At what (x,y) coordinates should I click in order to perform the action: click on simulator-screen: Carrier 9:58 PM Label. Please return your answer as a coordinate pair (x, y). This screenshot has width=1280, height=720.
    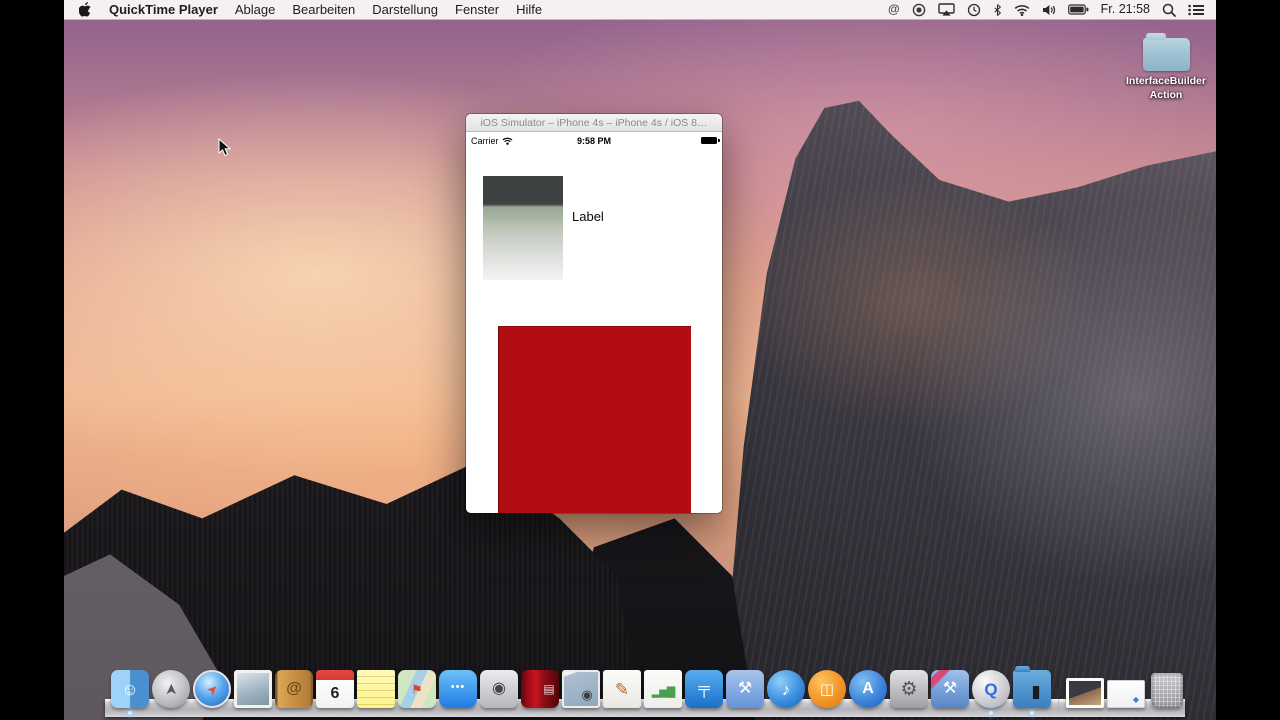
    Looking at the image, I should click on (594, 322).